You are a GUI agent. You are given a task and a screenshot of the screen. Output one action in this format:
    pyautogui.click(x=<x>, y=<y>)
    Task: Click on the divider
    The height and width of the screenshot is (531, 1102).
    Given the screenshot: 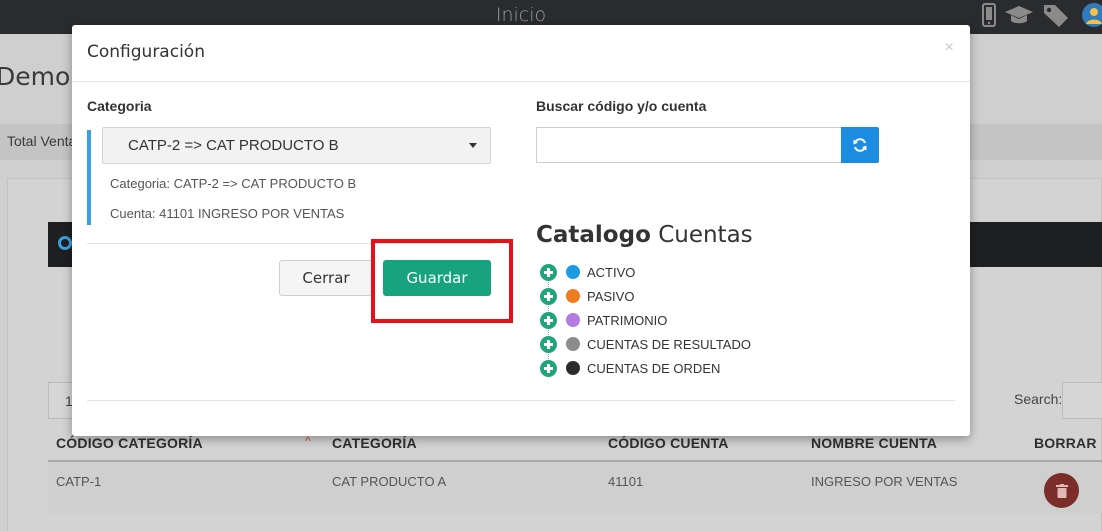 What is the action you would take?
    pyautogui.click(x=521, y=400)
    